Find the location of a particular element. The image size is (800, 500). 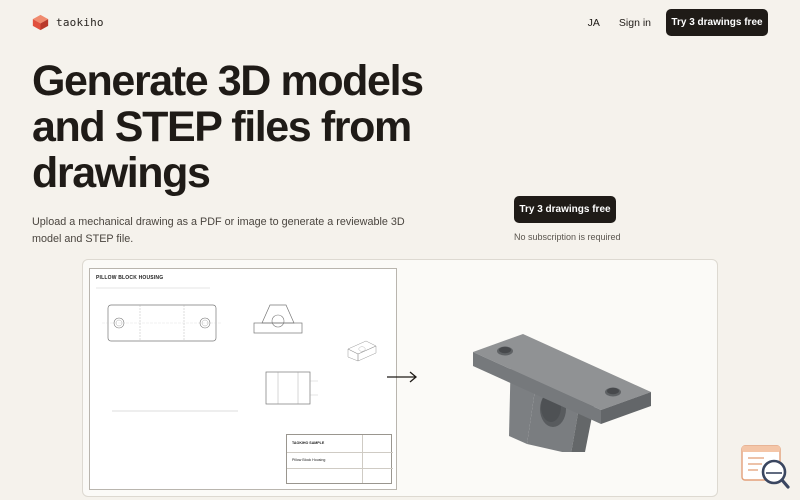

brand-name: taokiho is located at coordinates (80, 22).